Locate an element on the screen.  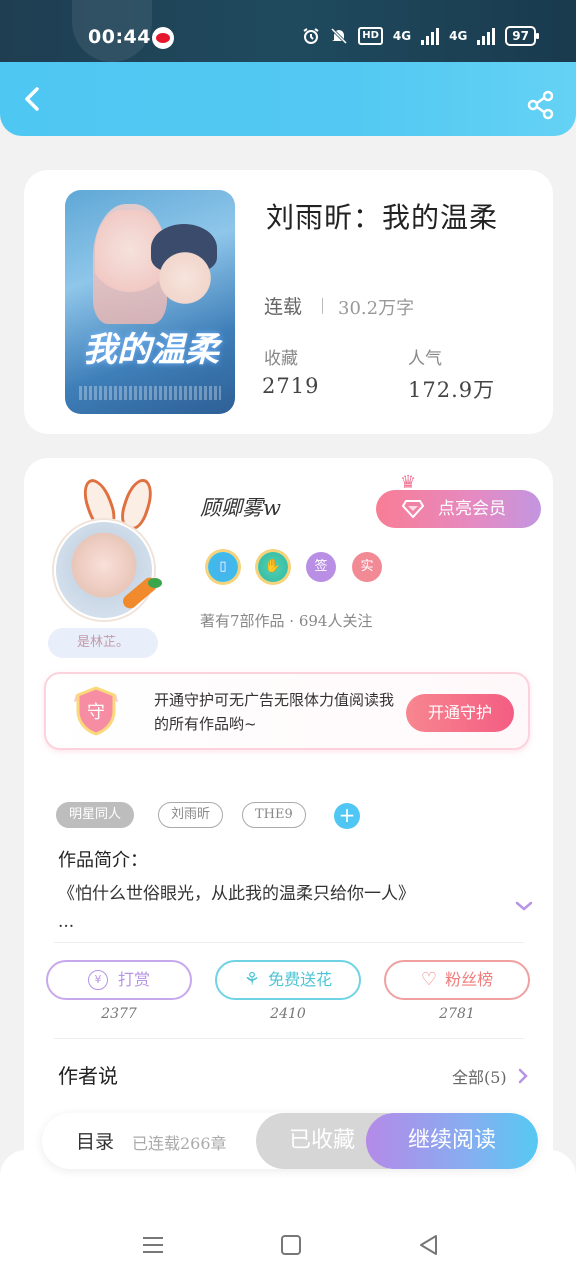
tip-count: 2377 is located at coordinates (119, 1014).